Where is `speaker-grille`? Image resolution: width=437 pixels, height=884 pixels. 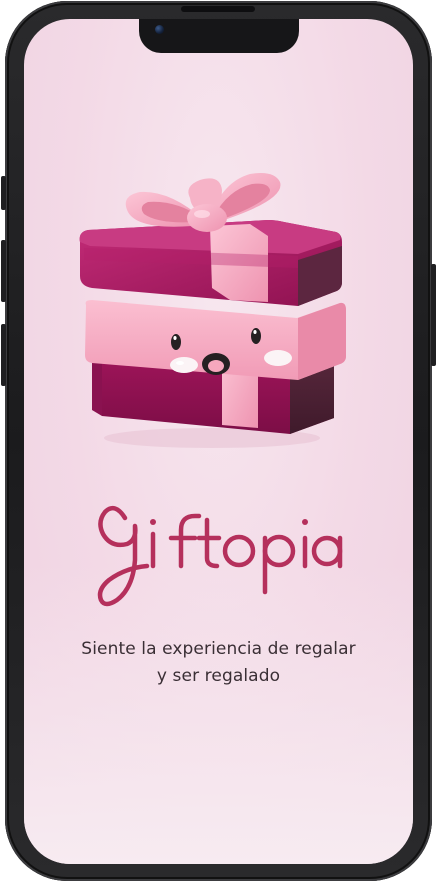
speaker-grille is located at coordinates (218, 9).